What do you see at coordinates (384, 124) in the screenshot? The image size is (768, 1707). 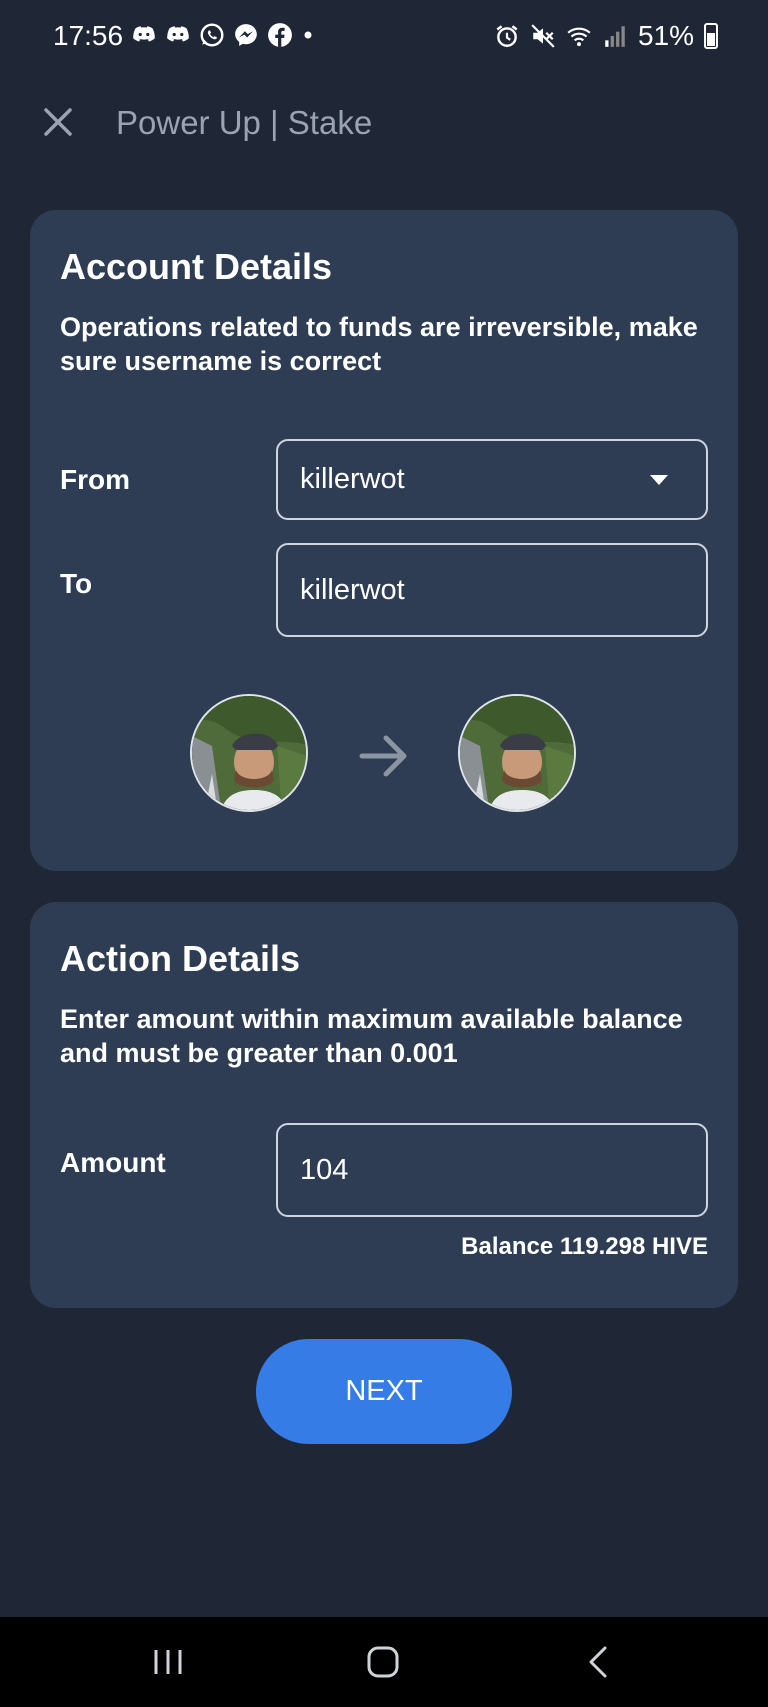 I see `app-header: Power Up | Stake` at bounding box center [384, 124].